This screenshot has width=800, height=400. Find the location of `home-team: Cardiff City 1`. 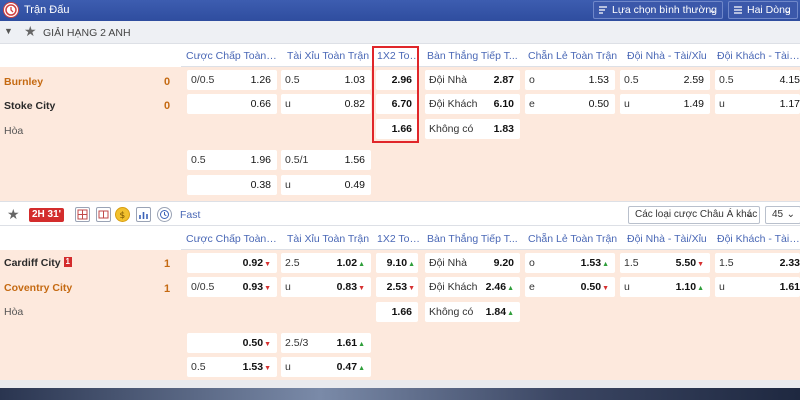

home-team: Cardiff City 1 is located at coordinates (38, 263).